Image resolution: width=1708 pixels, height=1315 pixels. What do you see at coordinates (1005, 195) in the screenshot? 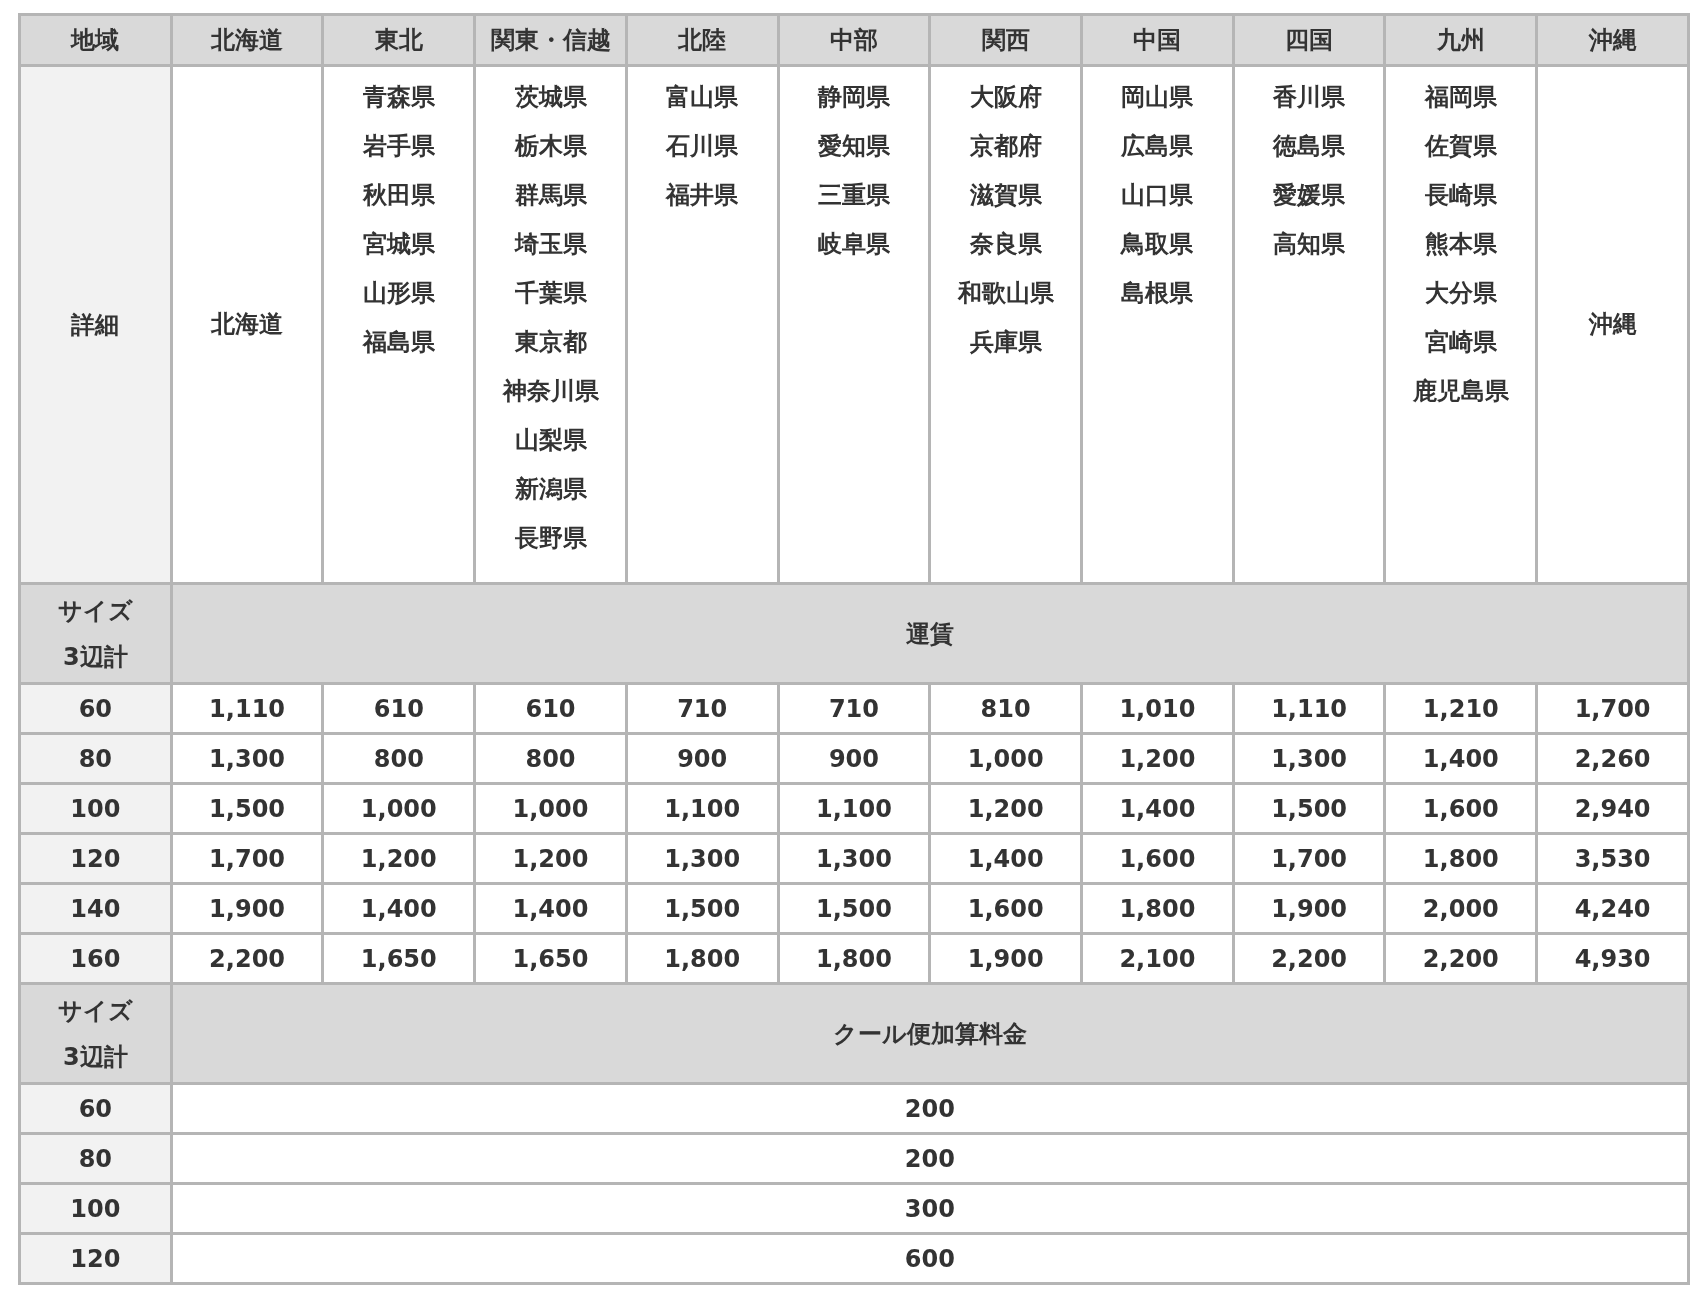
I see `prefecture-name: 滋賀県` at bounding box center [1005, 195].